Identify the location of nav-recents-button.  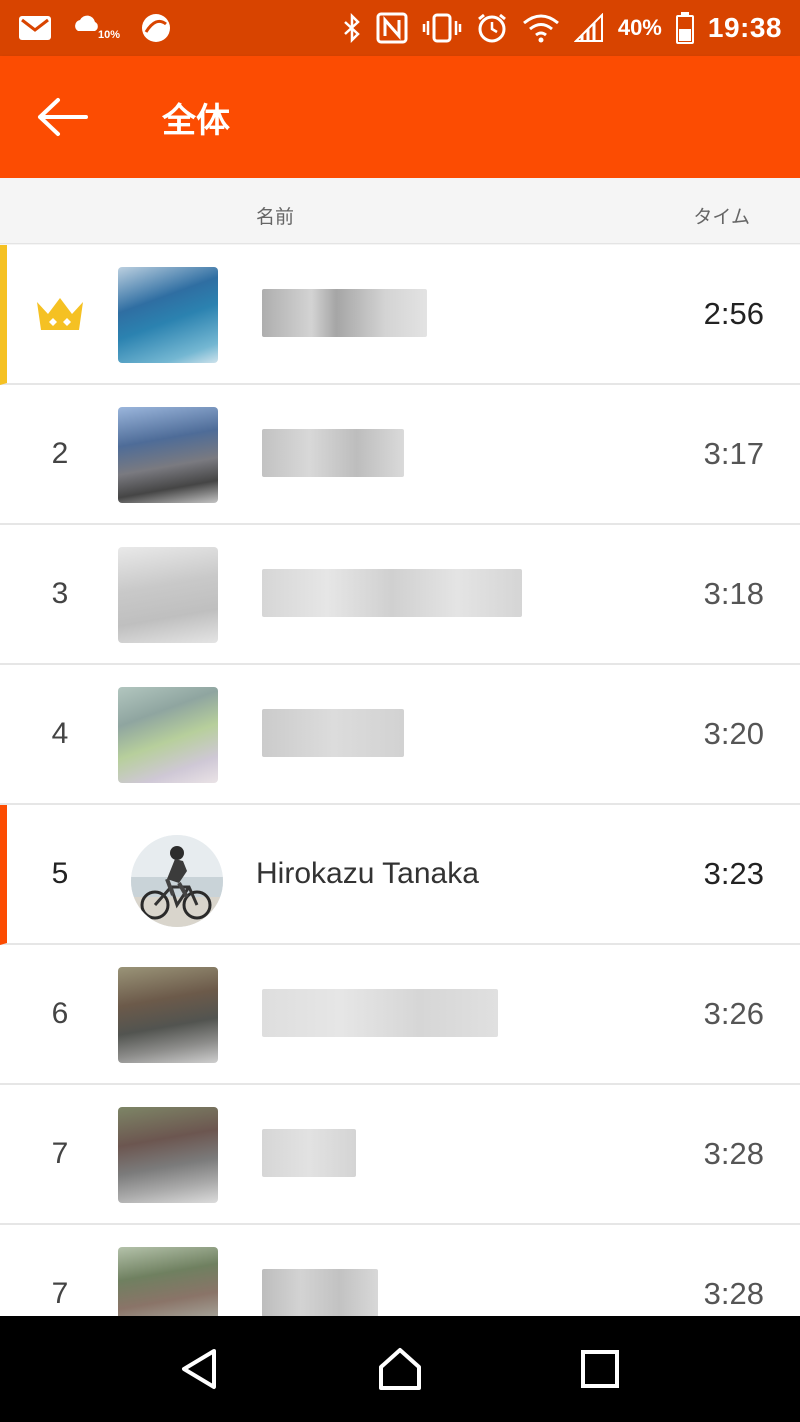
(600, 1369).